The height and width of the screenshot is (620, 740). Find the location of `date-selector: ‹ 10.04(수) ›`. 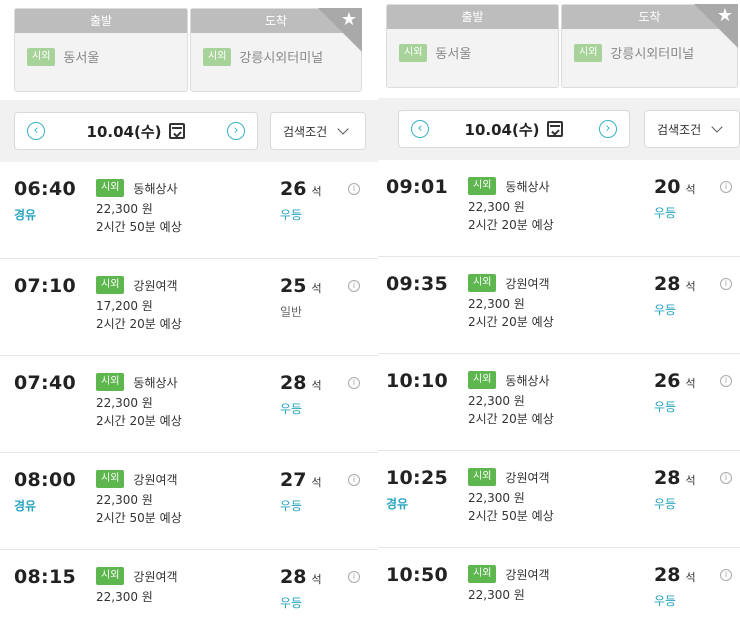

date-selector: ‹ 10.04(수) › is located at coordinates (136, 131).